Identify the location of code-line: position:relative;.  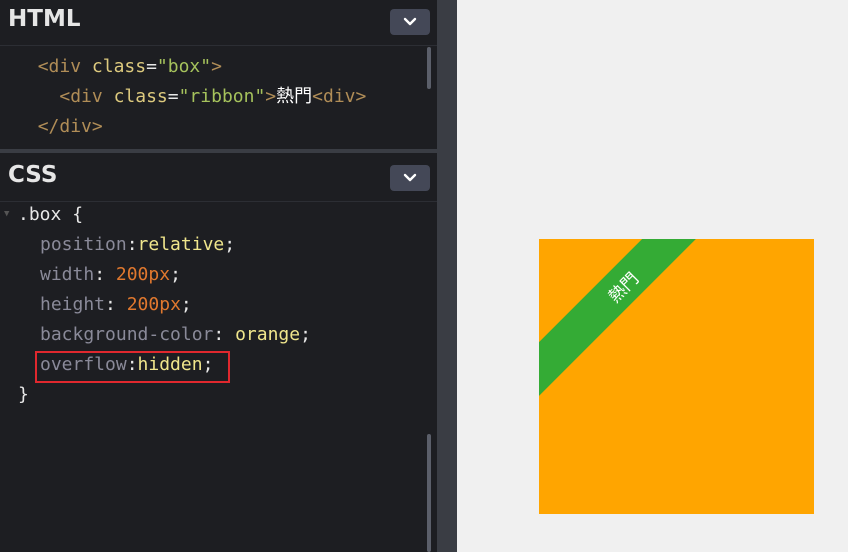
(138, 244).